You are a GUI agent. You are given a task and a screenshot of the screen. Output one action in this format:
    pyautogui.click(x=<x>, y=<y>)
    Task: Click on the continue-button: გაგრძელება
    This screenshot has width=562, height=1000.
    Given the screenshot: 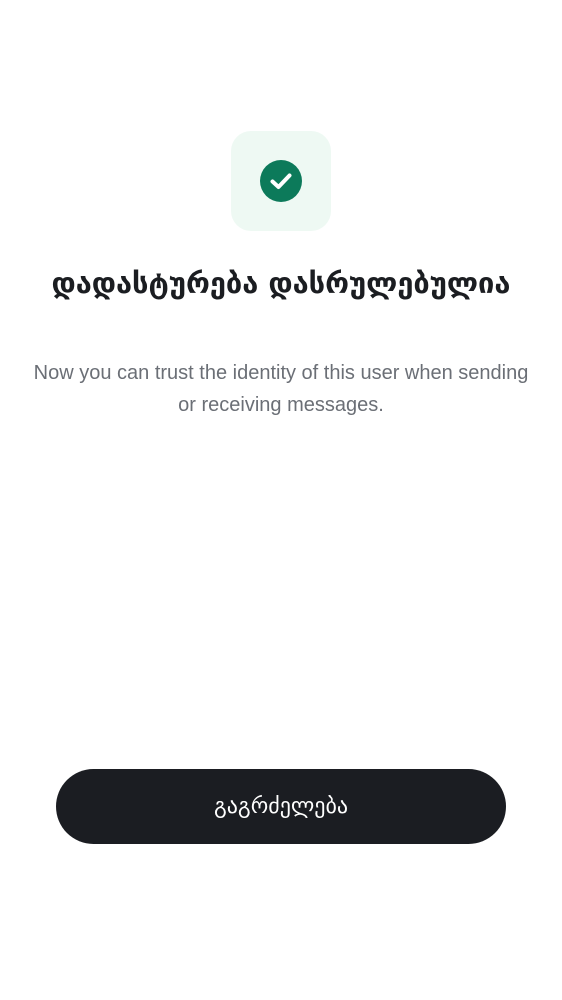 What is the action you would take?
    pyautogui.click(x=281, y=806)
    